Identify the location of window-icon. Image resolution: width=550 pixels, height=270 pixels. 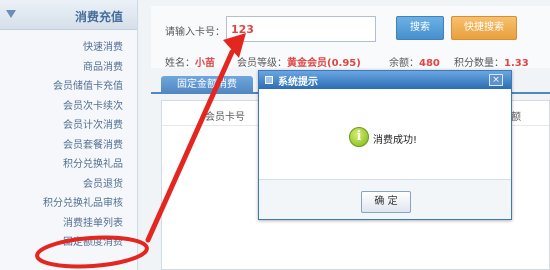
(269, 80).